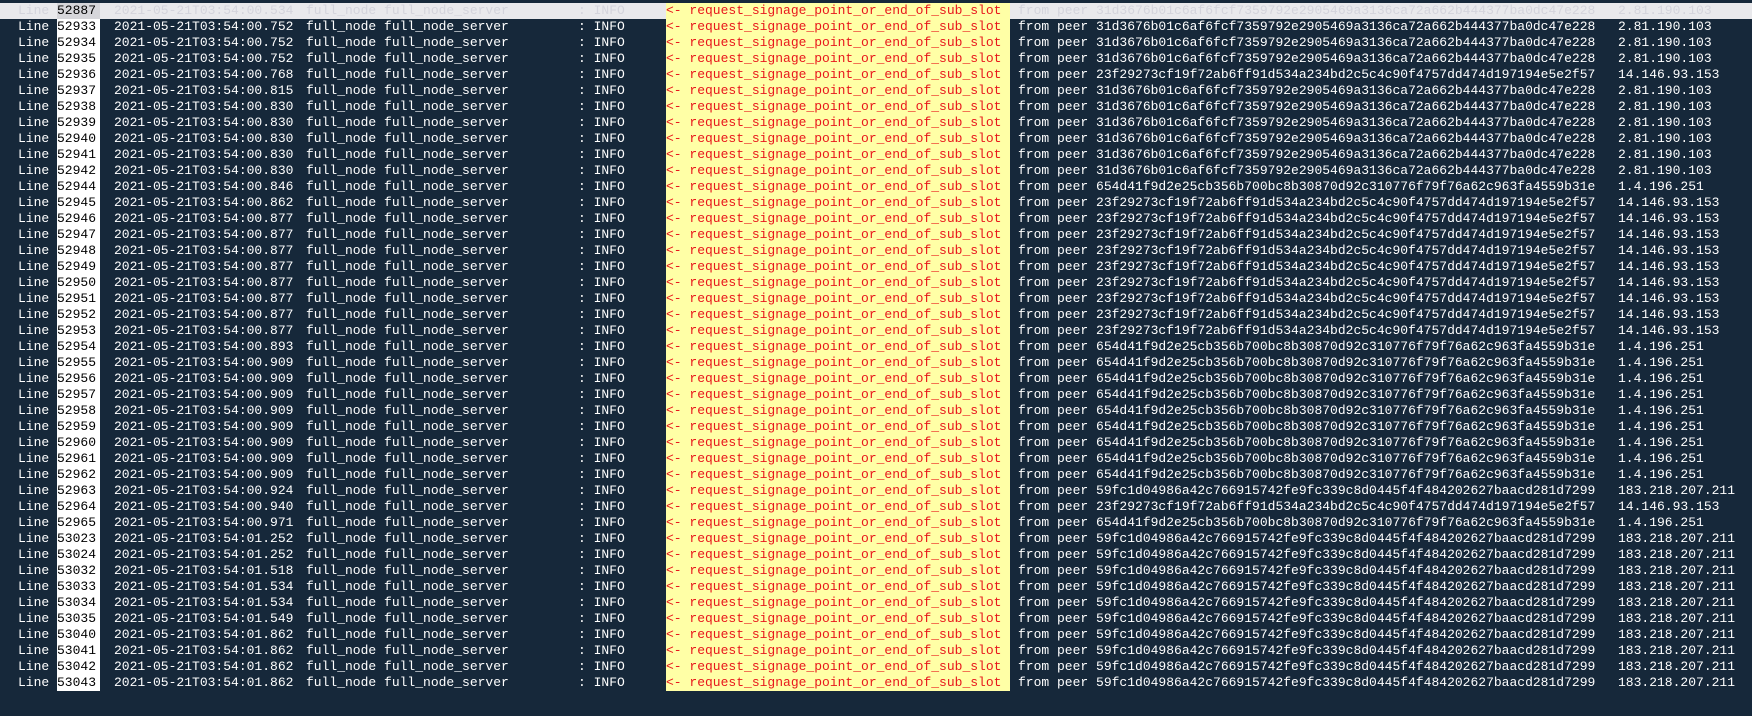 The image size is (1752, 716). Describe the element at coordinates (204, 26) in the screenshot. I see `log-timestamp: 2021-05-21T03:54:00.752` at that location.